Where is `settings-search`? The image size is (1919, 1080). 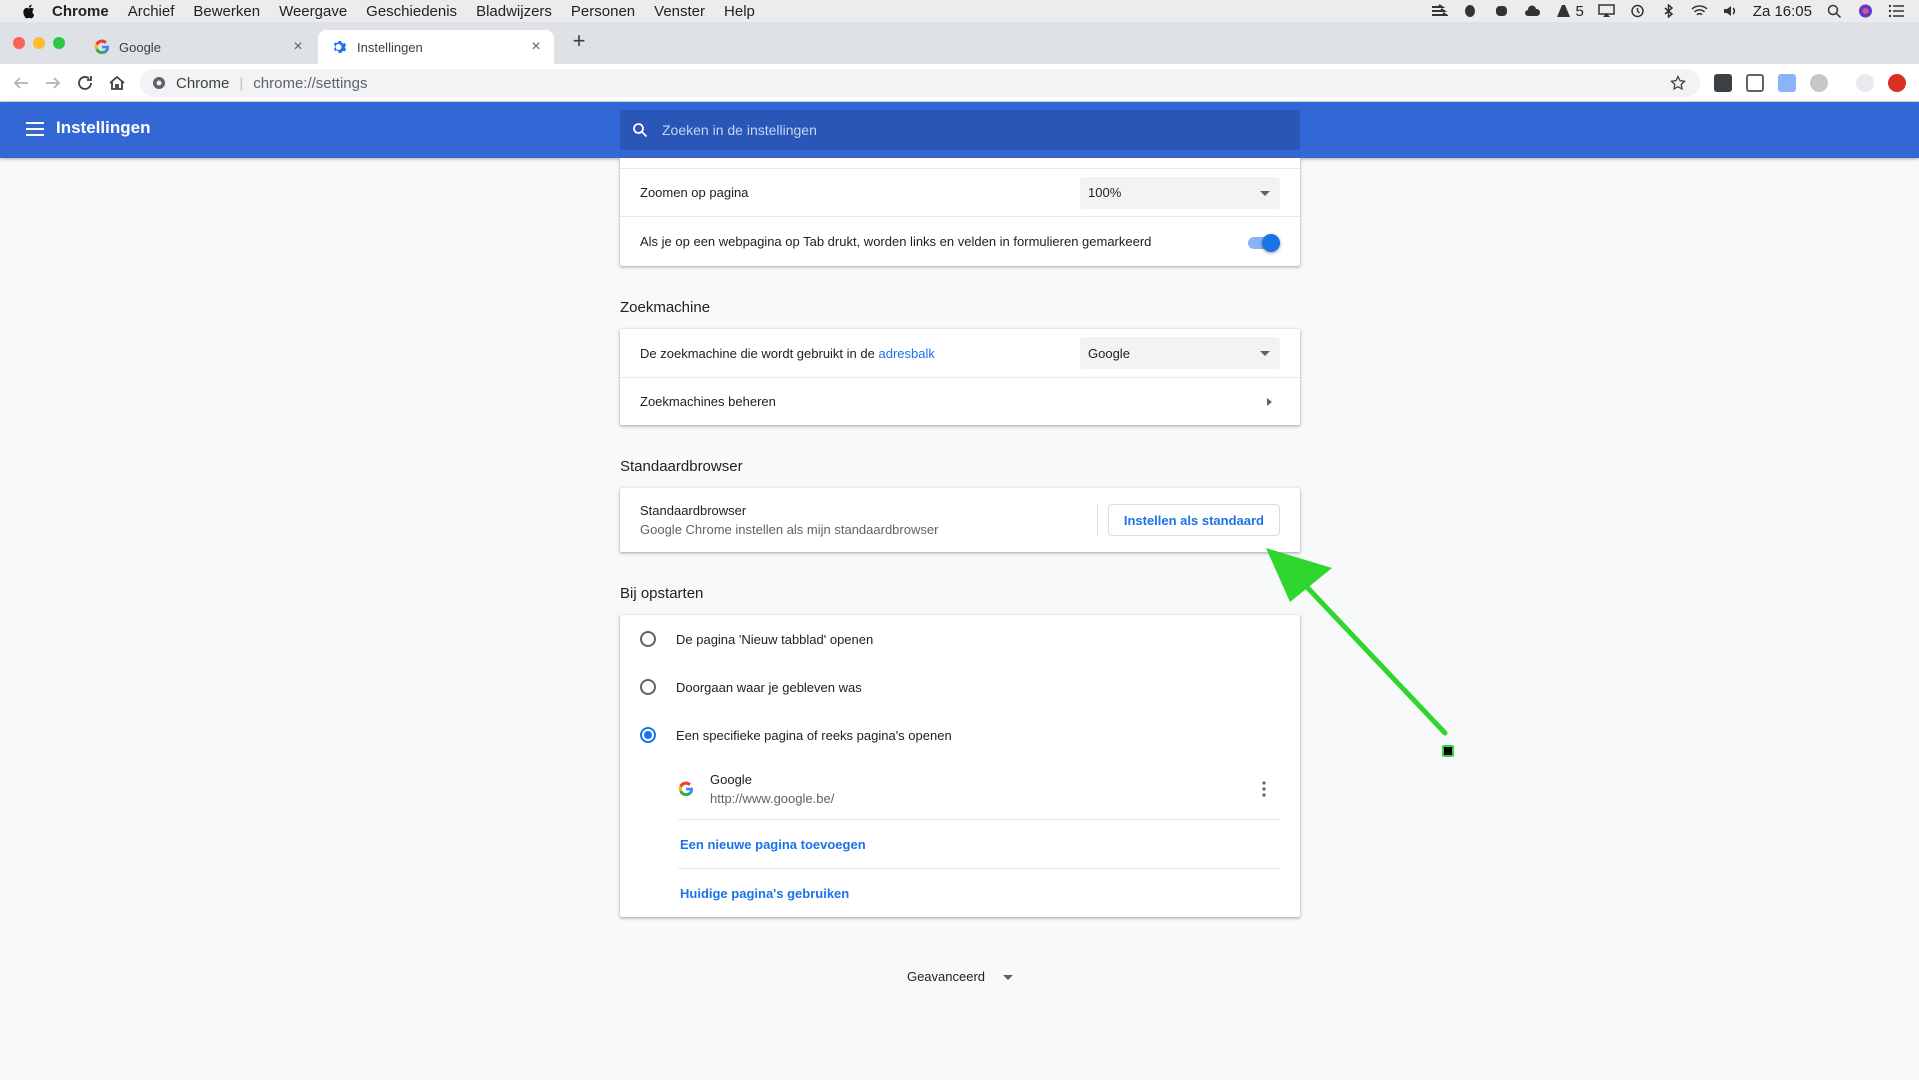 settings-search is located at coordinates (960, 130).